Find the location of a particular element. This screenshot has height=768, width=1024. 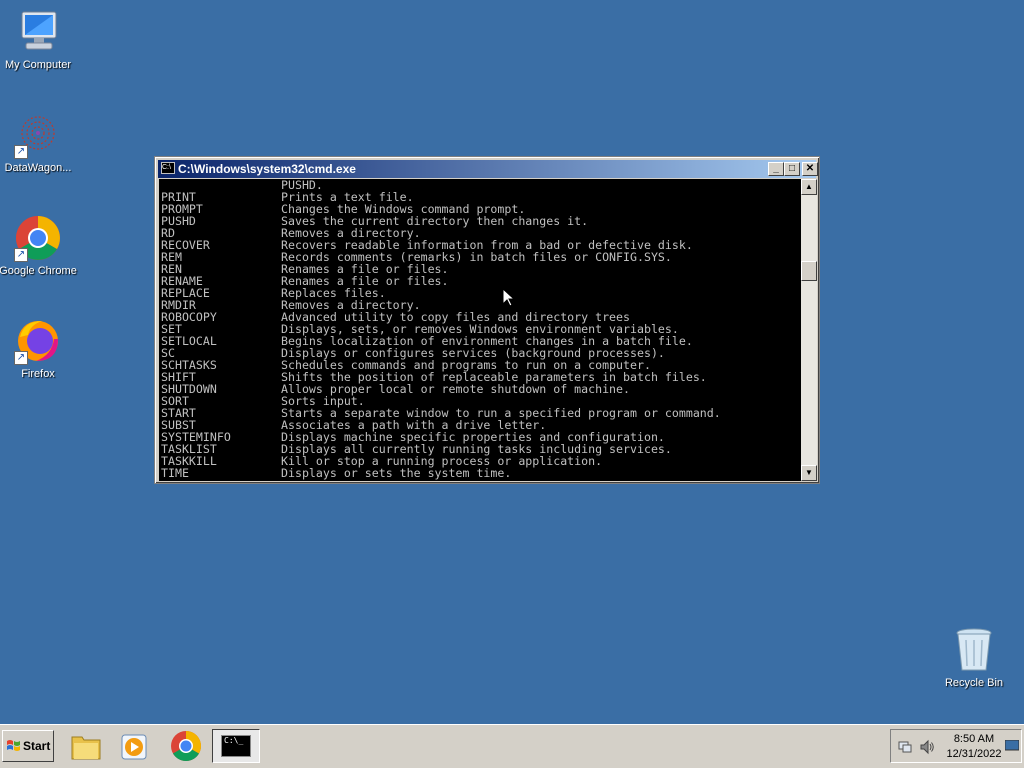

mouse-cursor-icon is located at coordinates (509, 299).